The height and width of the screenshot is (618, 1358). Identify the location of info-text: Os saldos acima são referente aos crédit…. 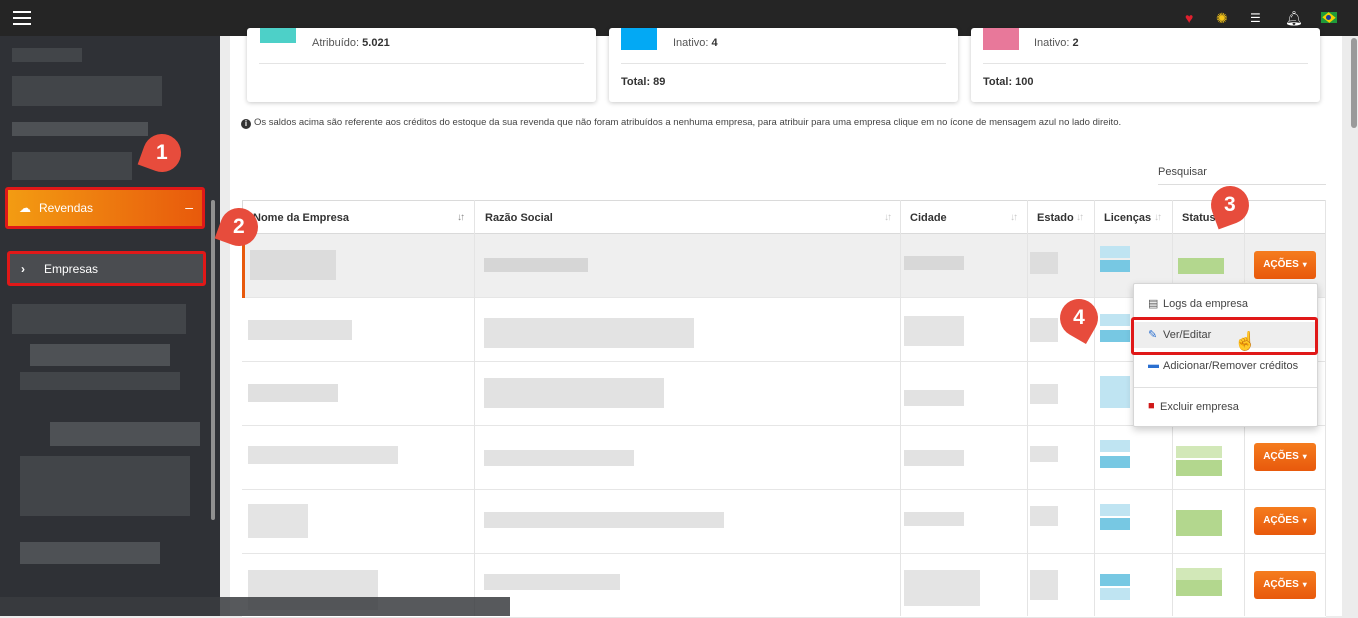
(688, 122).